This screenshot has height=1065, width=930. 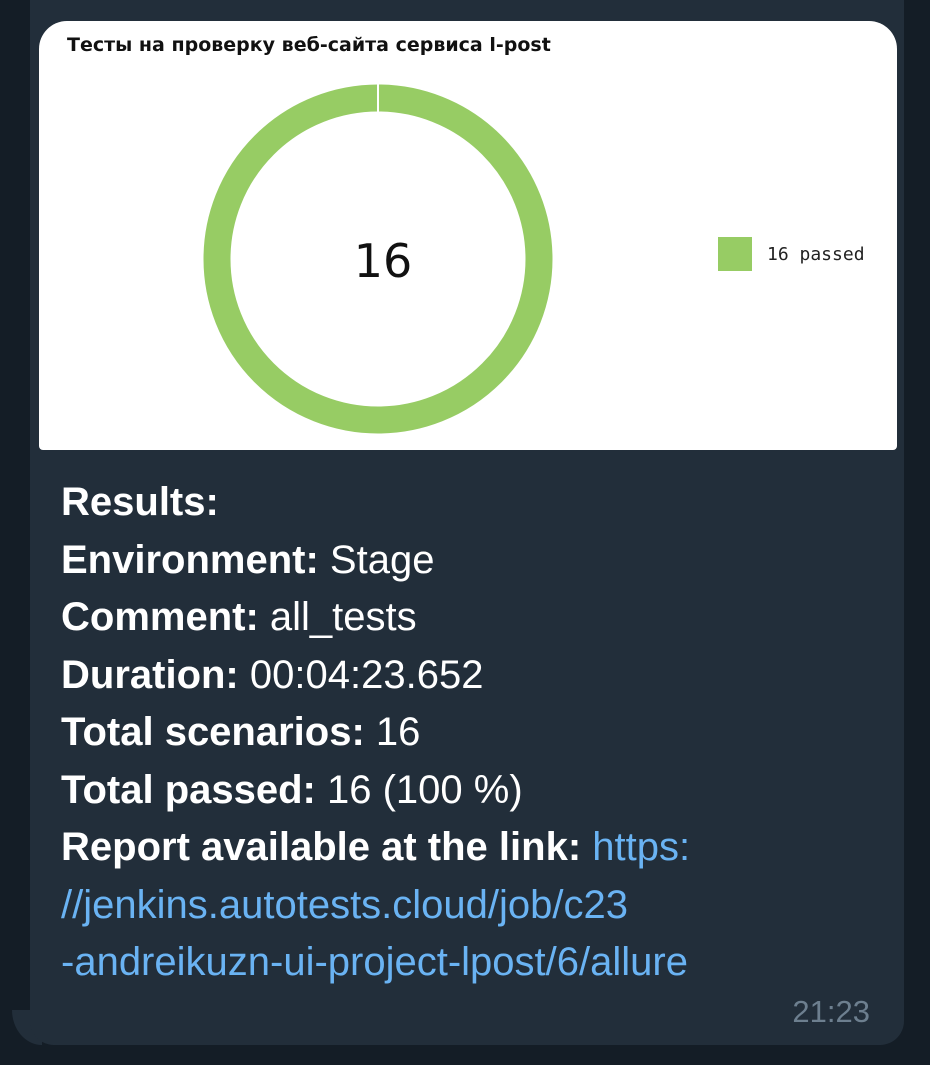 What do you see at coordinates (641, 847) in the screenshot?
I see `report-link-part1: https:` at bounding box center [641, 847].